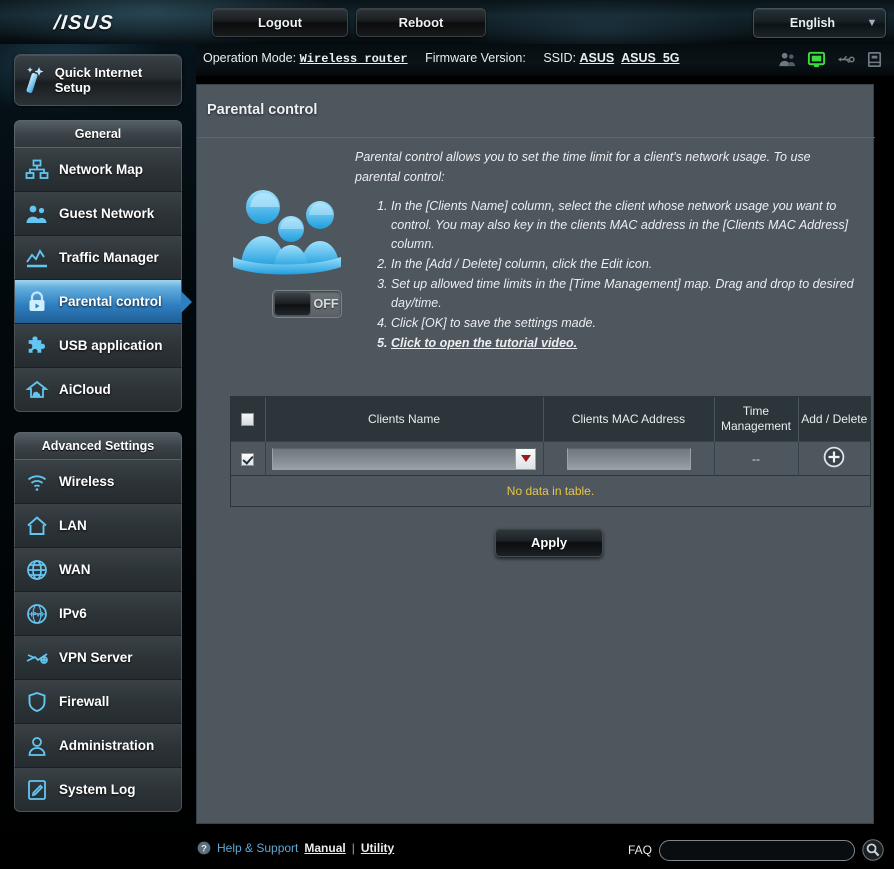 The height and width of the screenshot is (869, 894). Describe the element at coordinates (639, 850) in the screenshot. I see `faq-label: FAQ` at that location.